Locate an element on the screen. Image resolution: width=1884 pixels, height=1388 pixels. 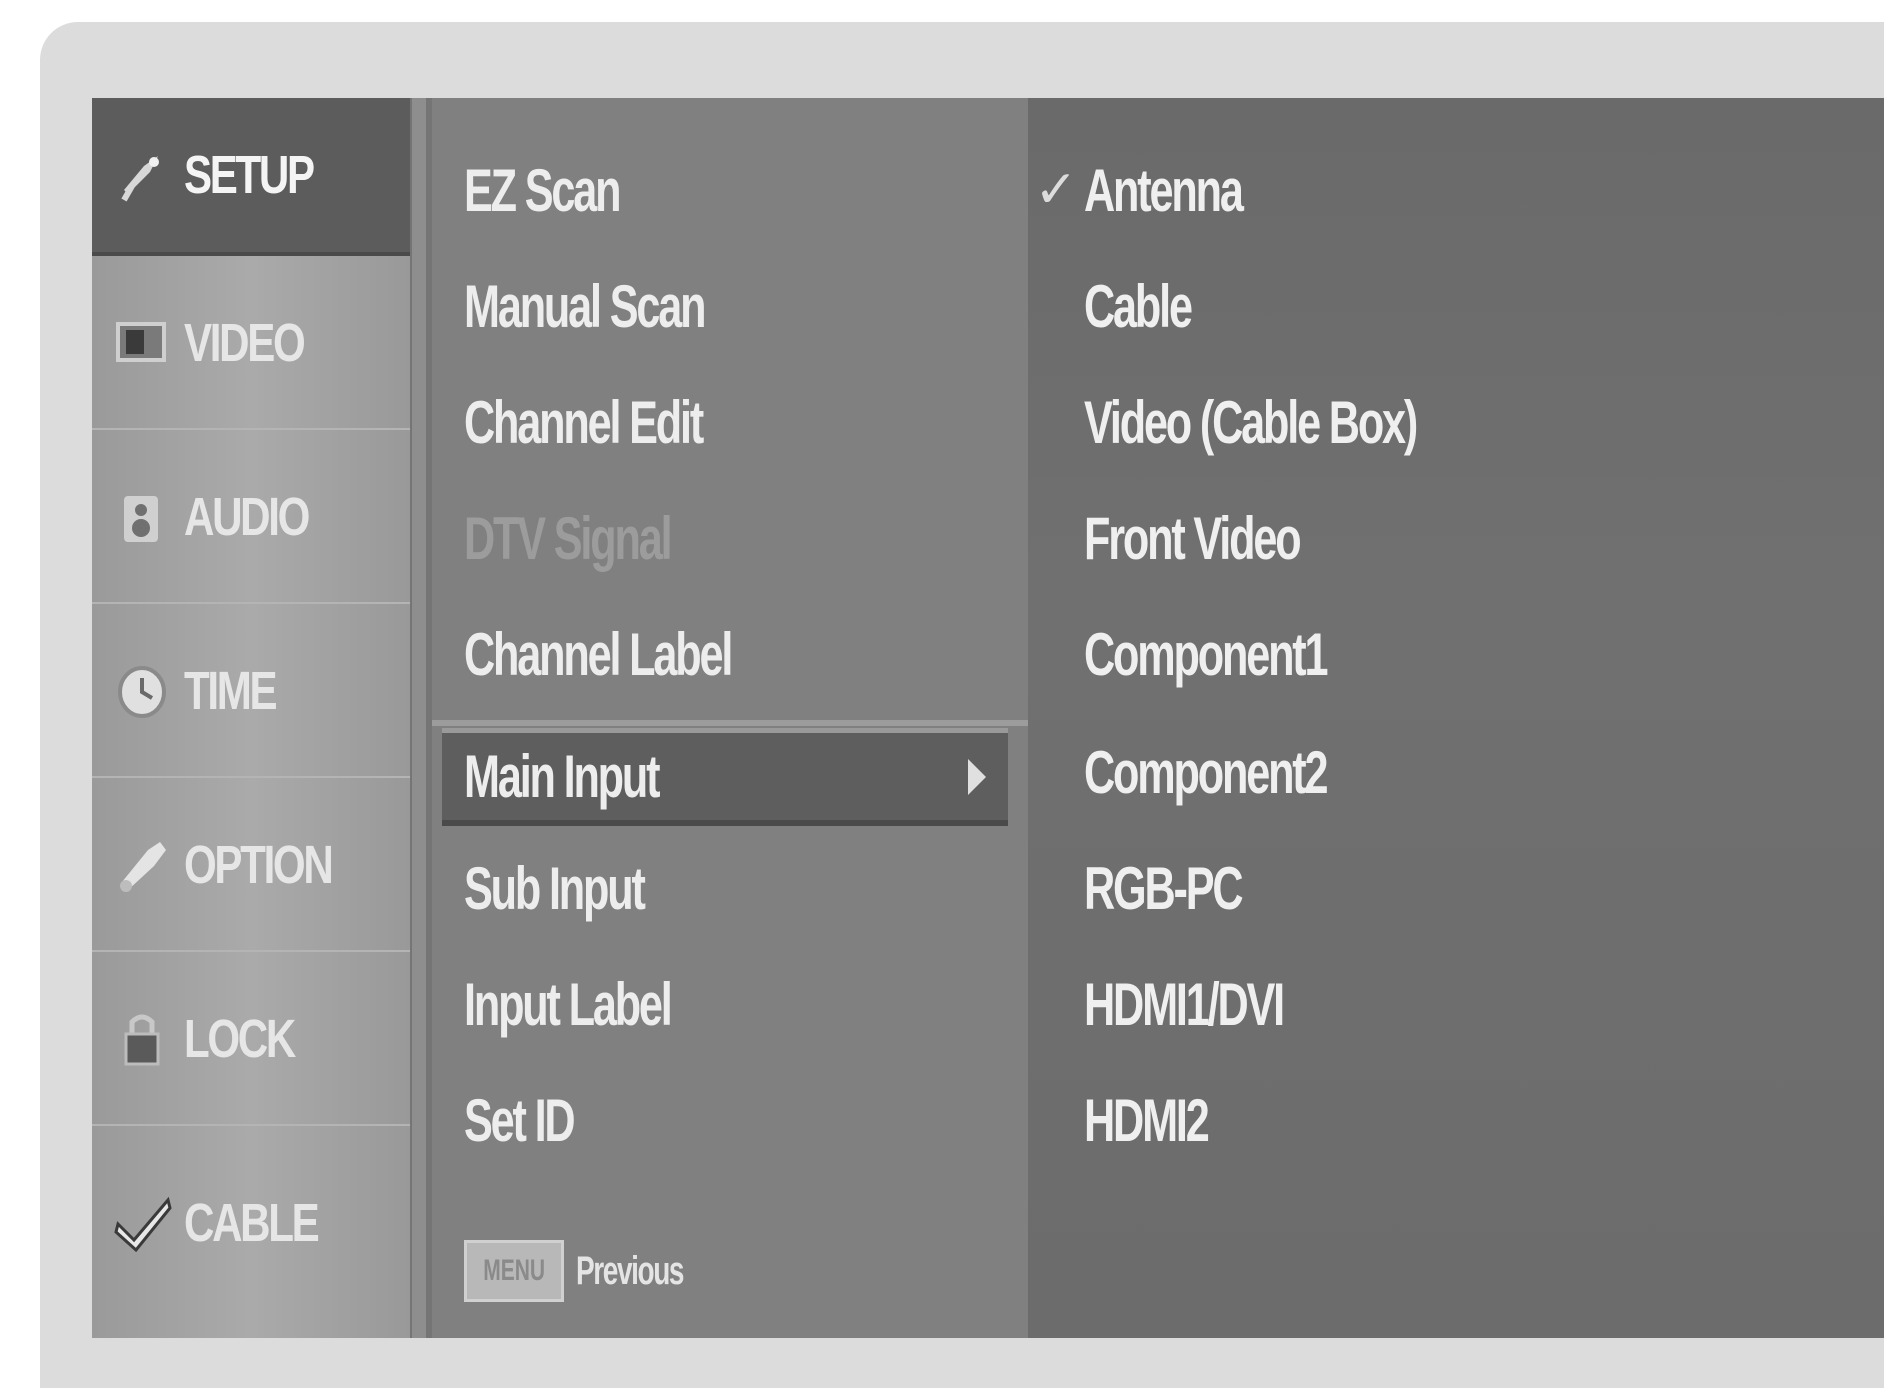
menu-item-channel-edit: Channel Edit is located at coordinates (730, 422).